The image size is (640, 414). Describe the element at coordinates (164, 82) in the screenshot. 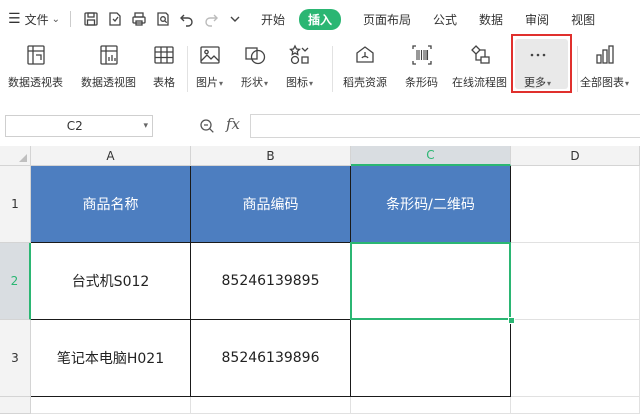

I see `table-label: 表格` at that location.